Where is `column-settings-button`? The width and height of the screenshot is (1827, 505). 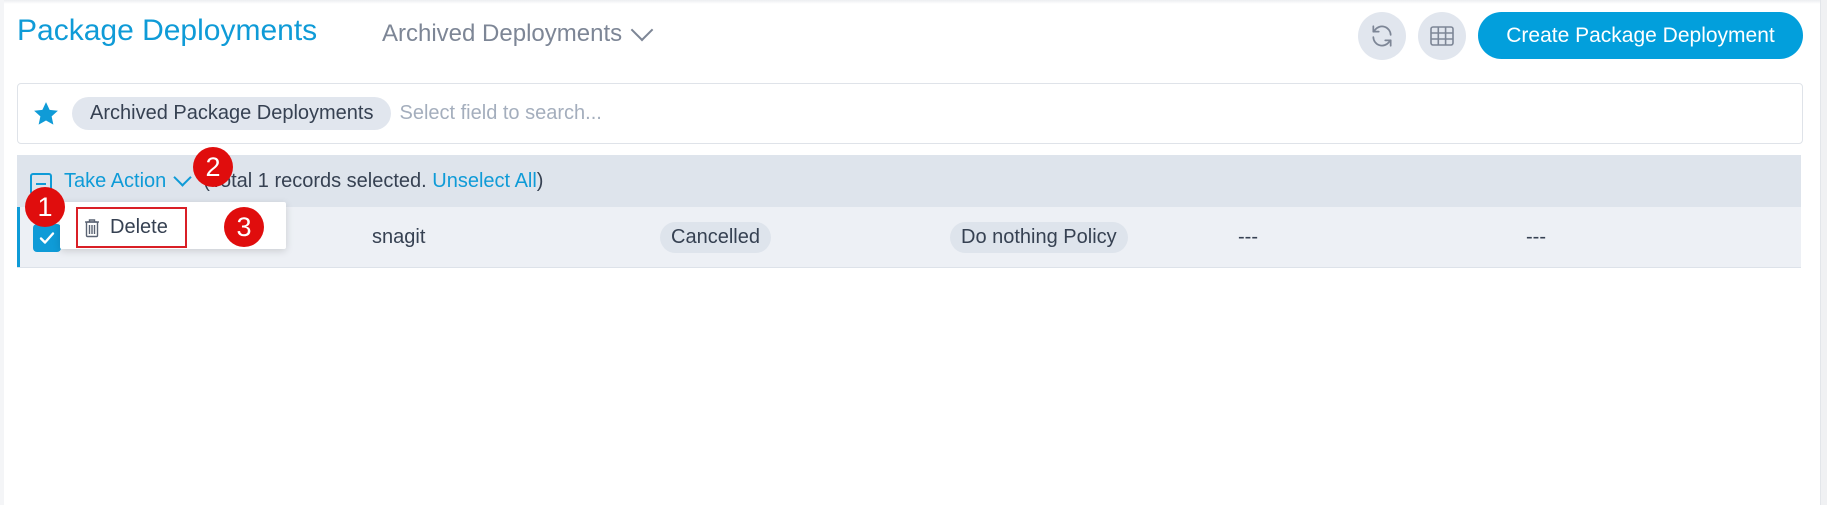
column-settings-button is located at coordinates (1442, 36).